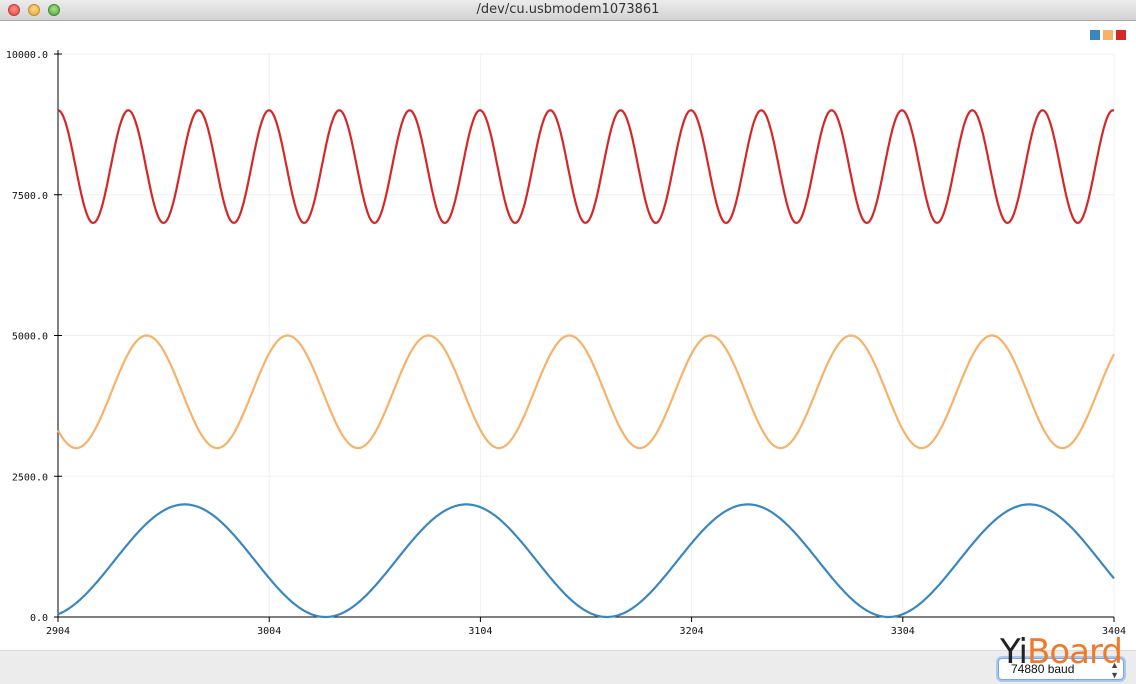  Describe the element at coordinates (692, 631) in the screenshot. I see `x-tick-label: 3204` at that location.